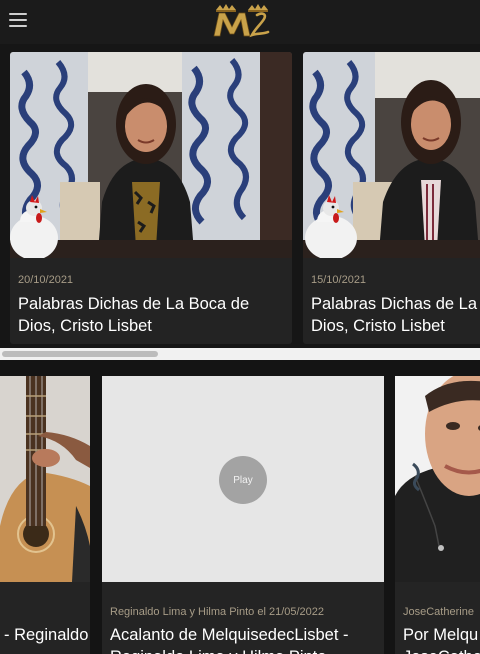 The height and width of the screenshot is (654, 480). What do you see at coordinates (438, 612) in the screenshot?
I see `video-meta: JoseCatherine` at bounding box center [438, 612].